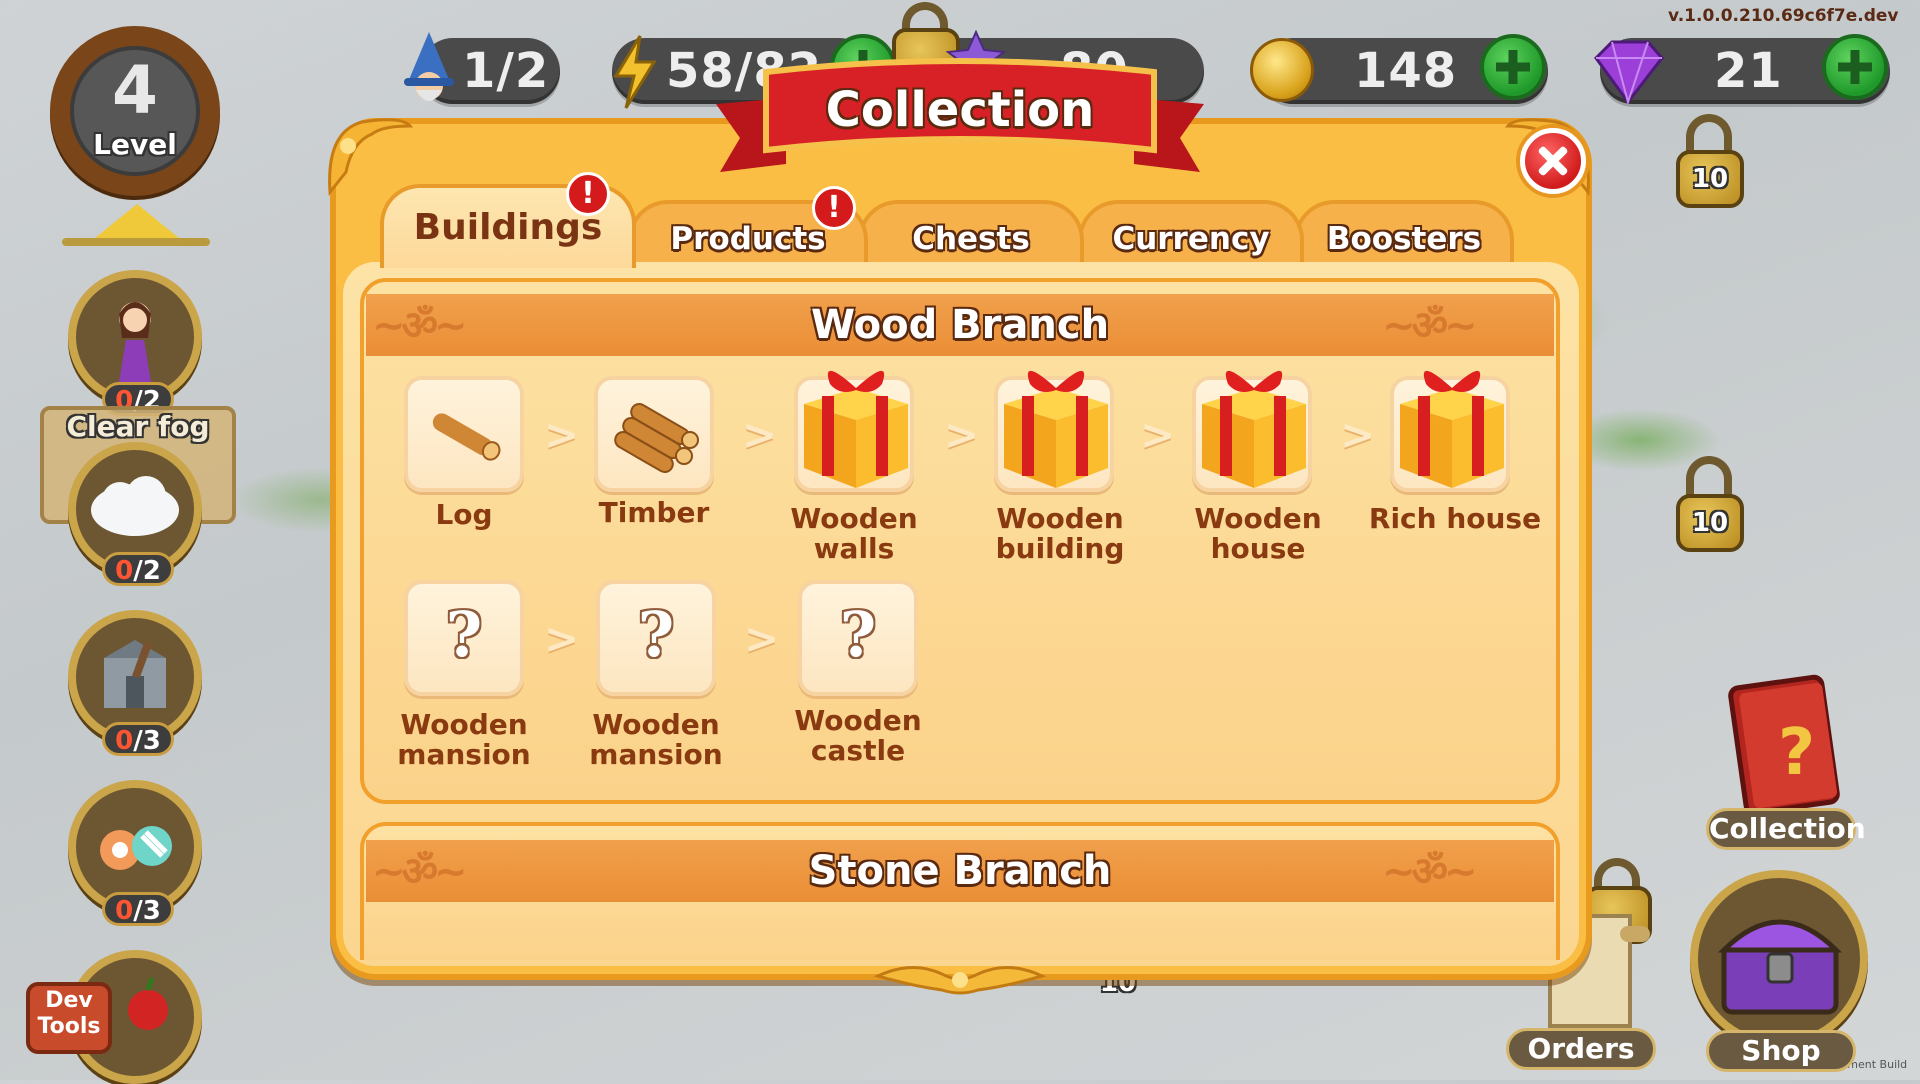  Describe the element at coordinates (1406, 71) in the screenshot. I see `coin-count: 148` at that location.